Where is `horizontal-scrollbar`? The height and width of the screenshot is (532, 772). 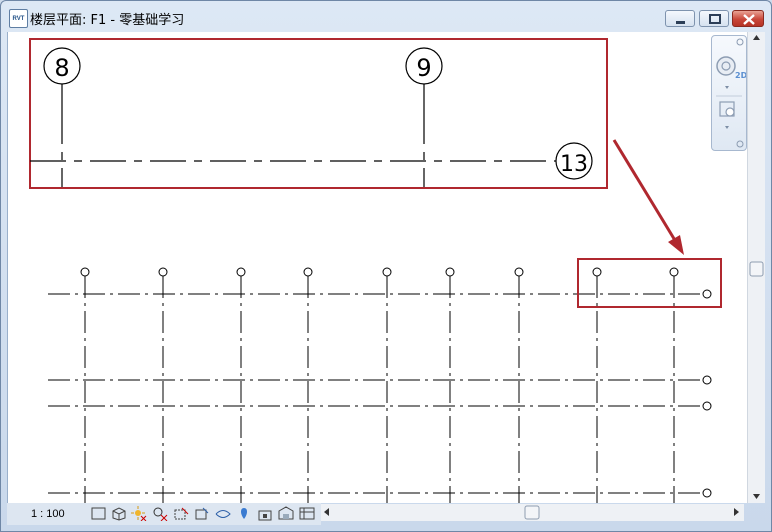
horizontal-scrollbar is located at coordinates (532, 512).